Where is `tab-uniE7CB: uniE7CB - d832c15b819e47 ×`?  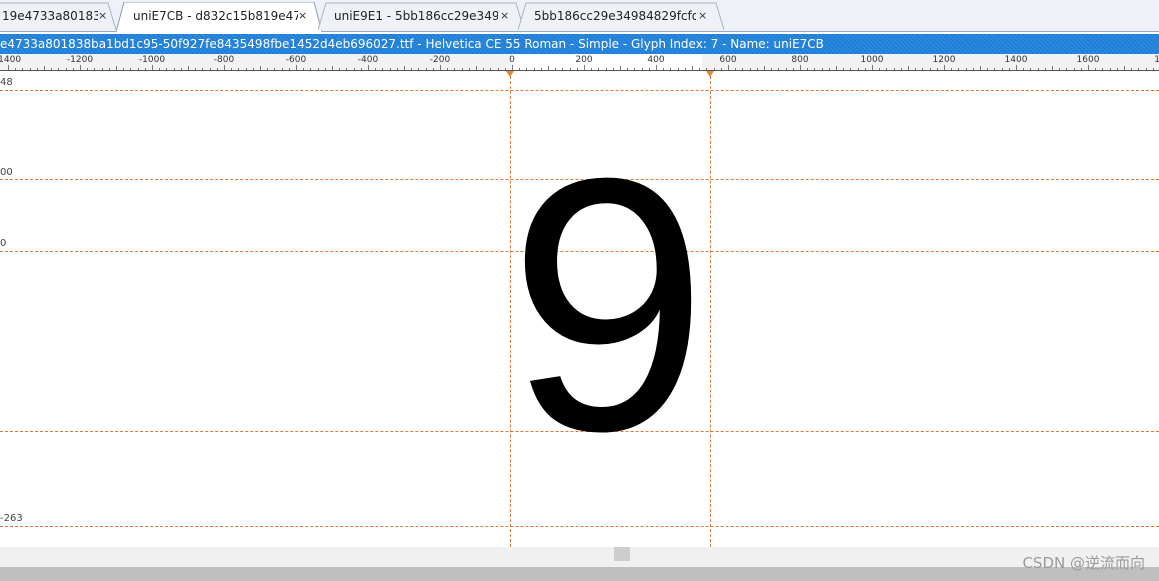
tab-uniE7CB: uniE7CB - d832c15b819e47 × is located at coordinates (219, 17).